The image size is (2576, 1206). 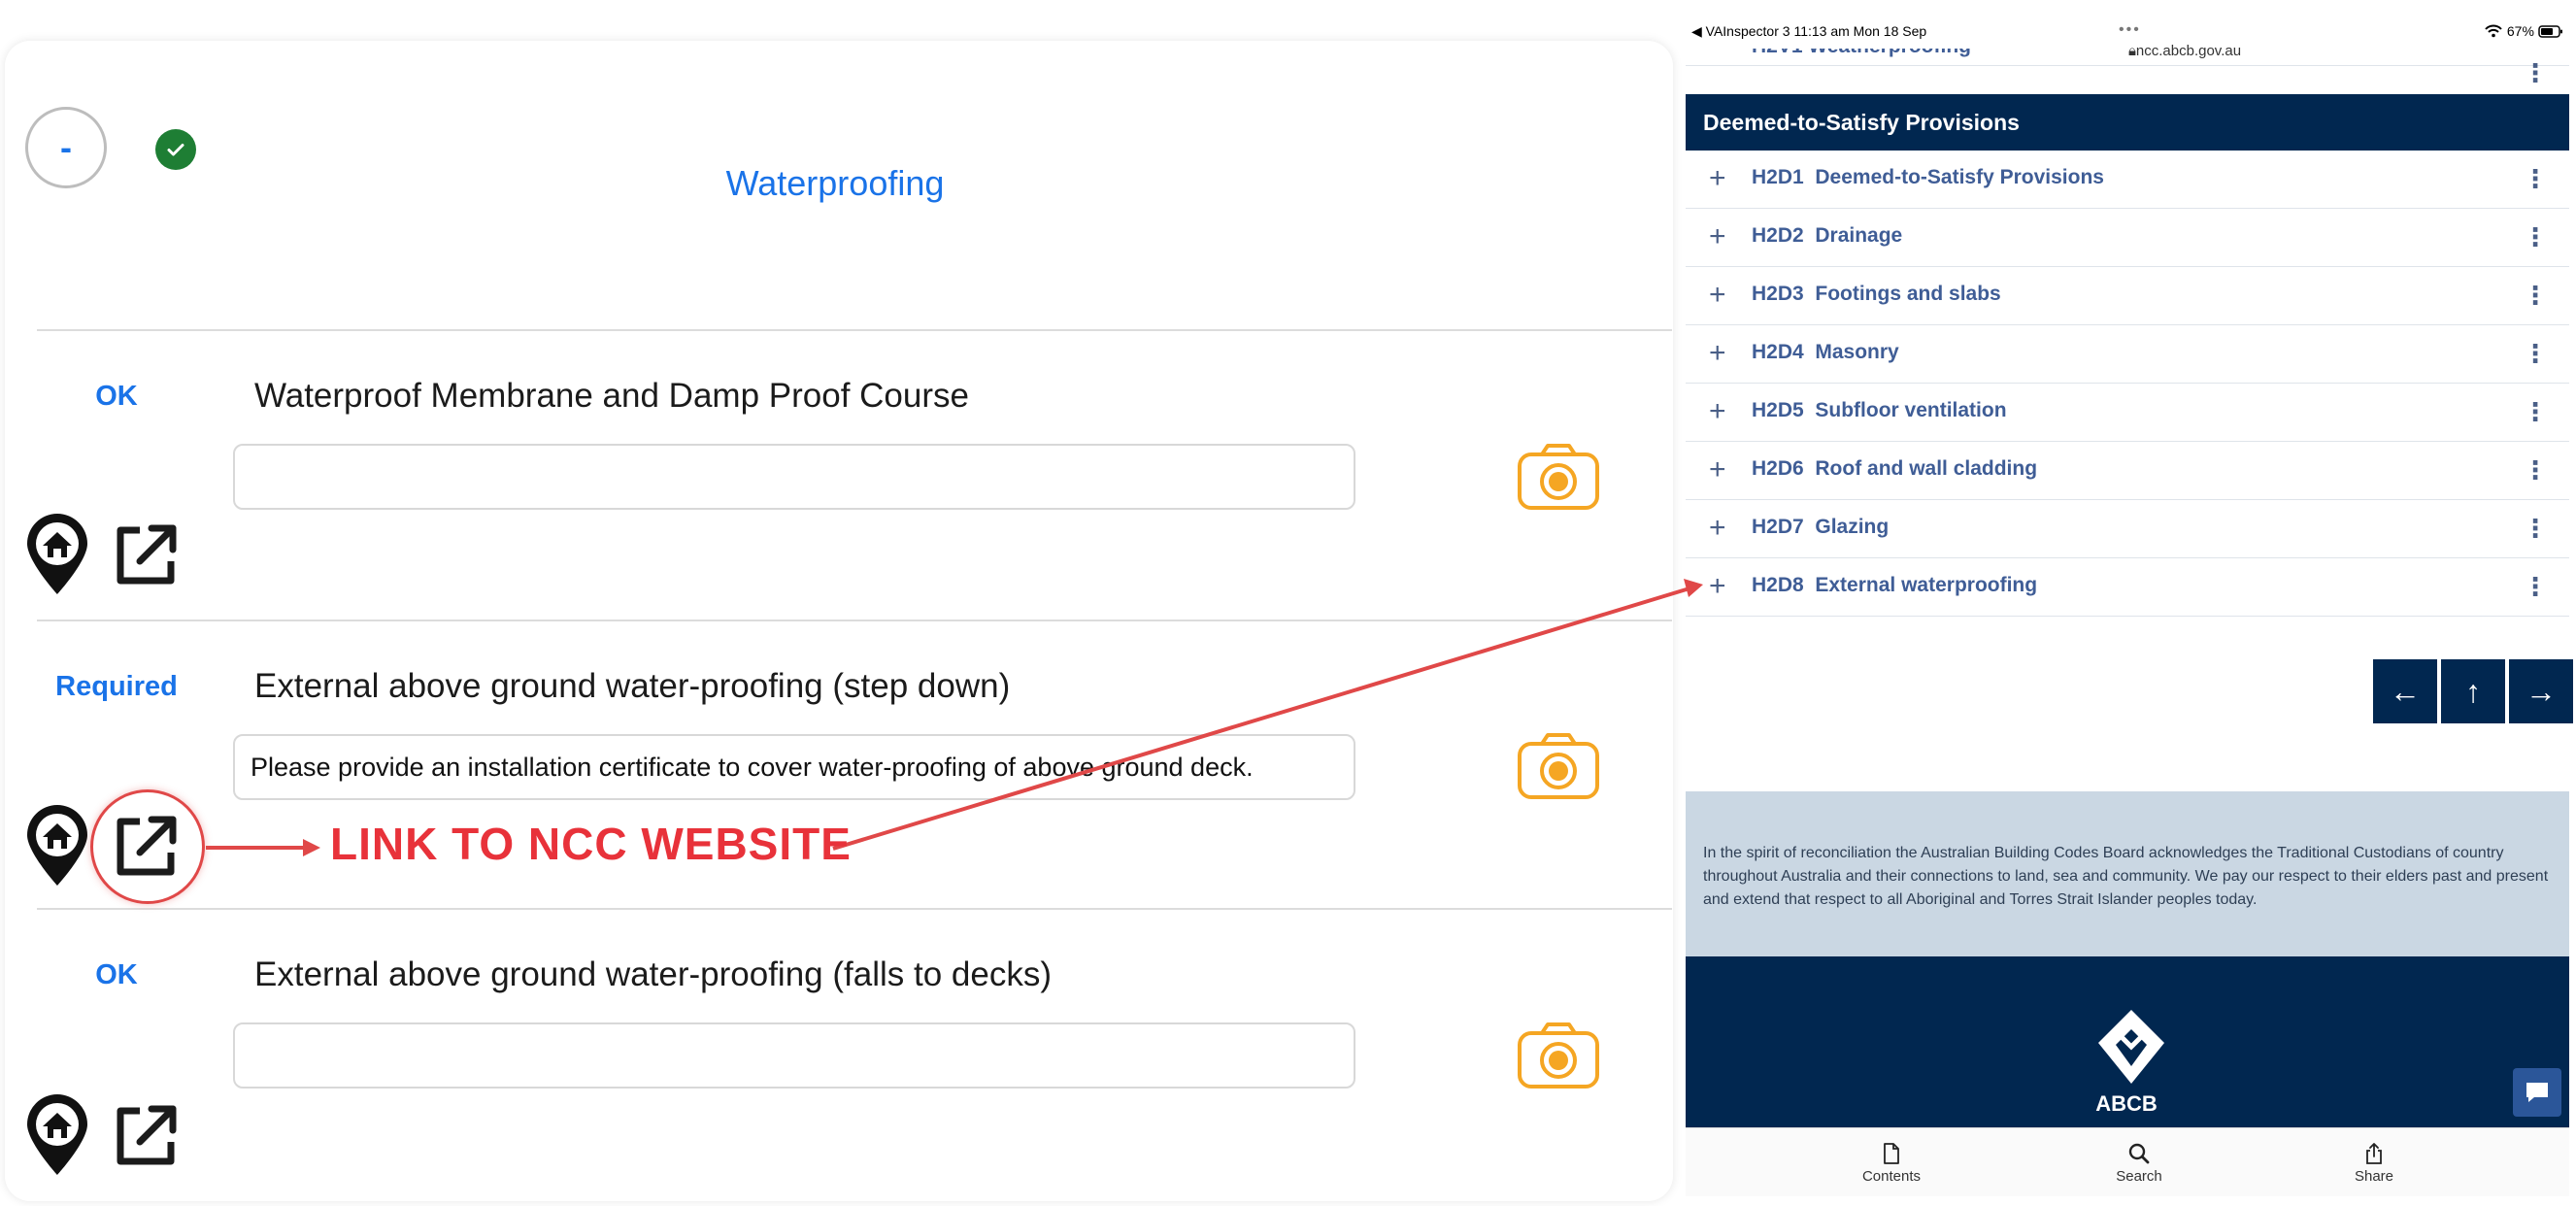 What do you see at coordinates (2493, 31) in the screenshot?
I see `wifi-icon` at bounding box center [2493, 31].